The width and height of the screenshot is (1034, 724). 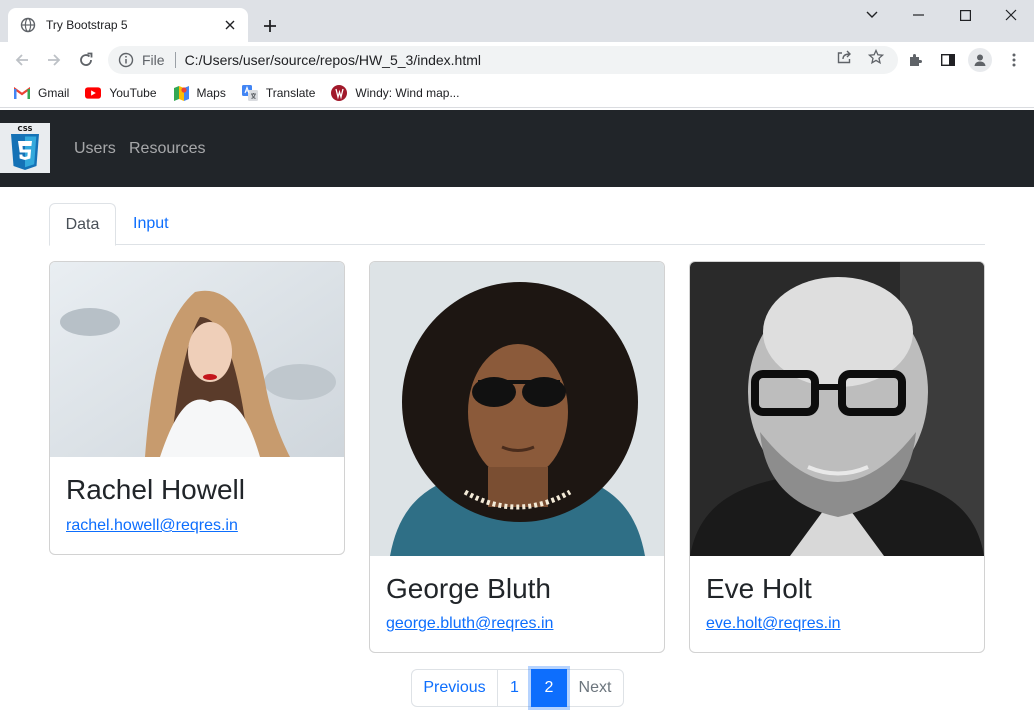 I want to click on side-panel-icon, so click(x=948, y=60).